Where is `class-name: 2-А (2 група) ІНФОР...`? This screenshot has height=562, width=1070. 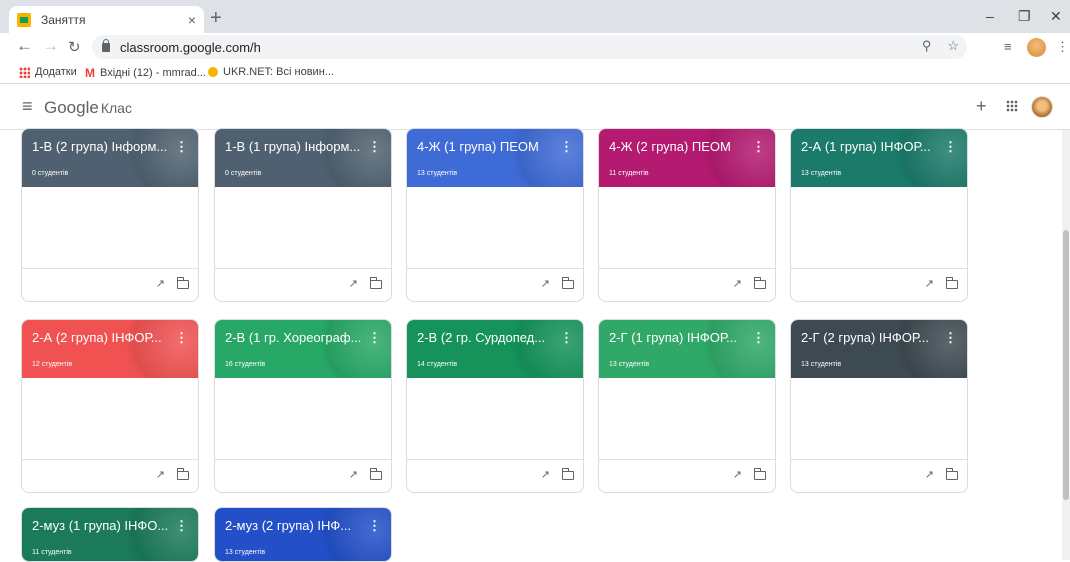
class-name: 2-А (2 група) ІНФОР... is located at coordinates (97, 337).